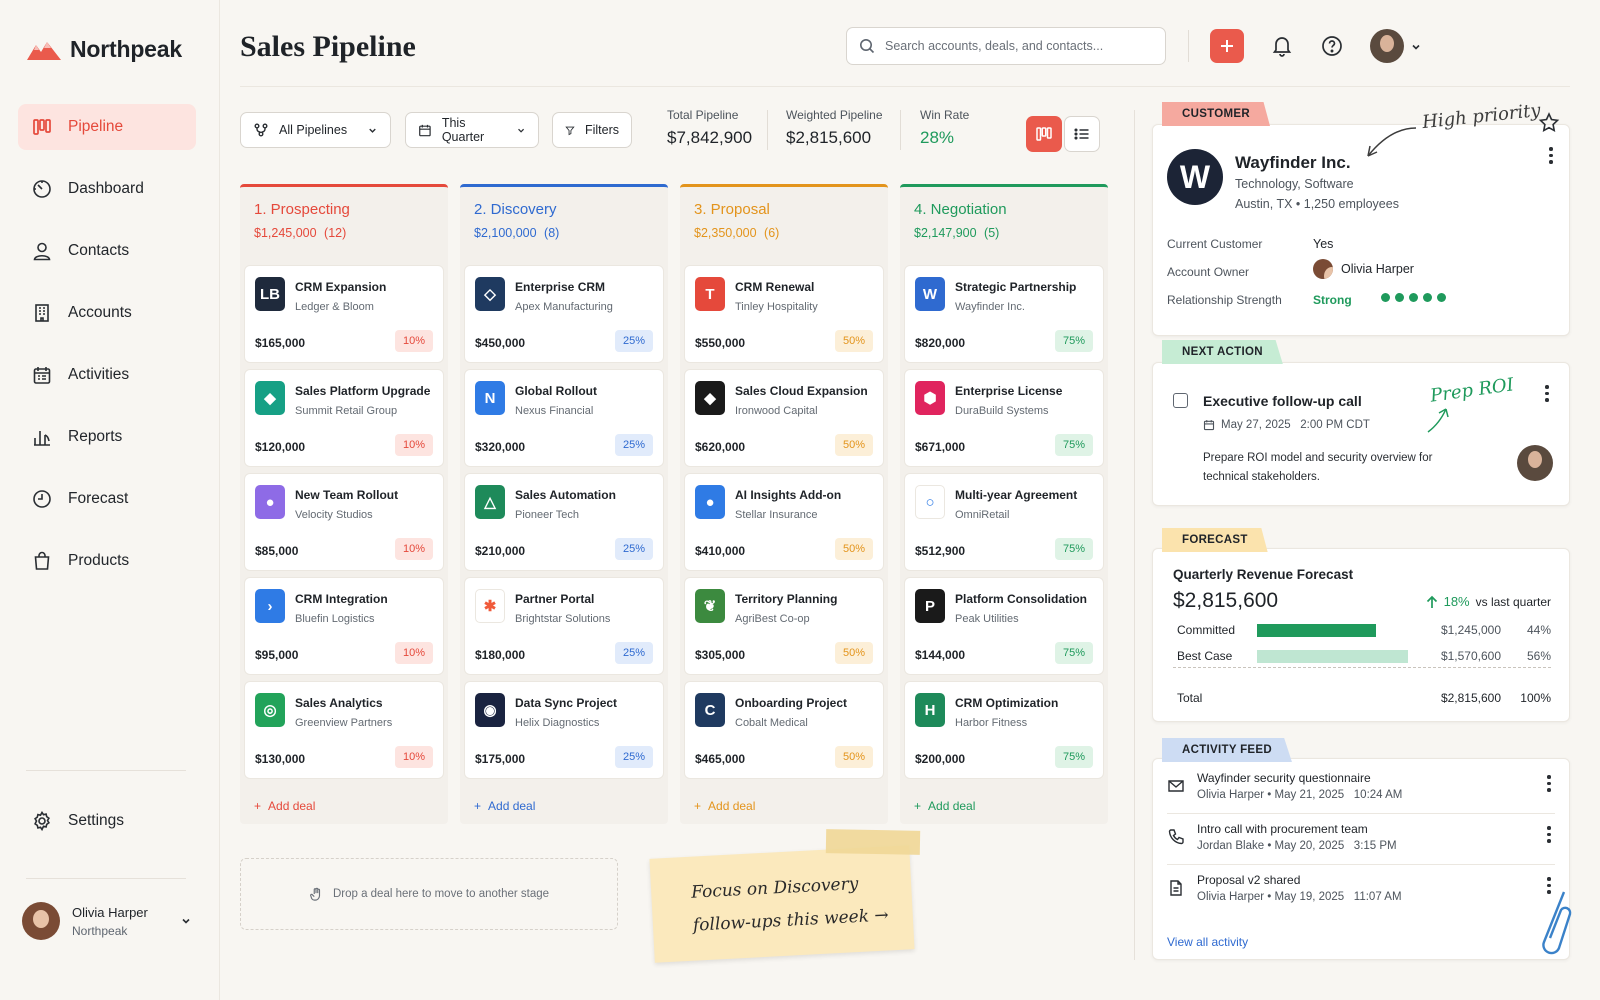  Describe the element at coordinates (107, 437) in the screenshot. I see `sidebar-item-reports: Reports` at that location.